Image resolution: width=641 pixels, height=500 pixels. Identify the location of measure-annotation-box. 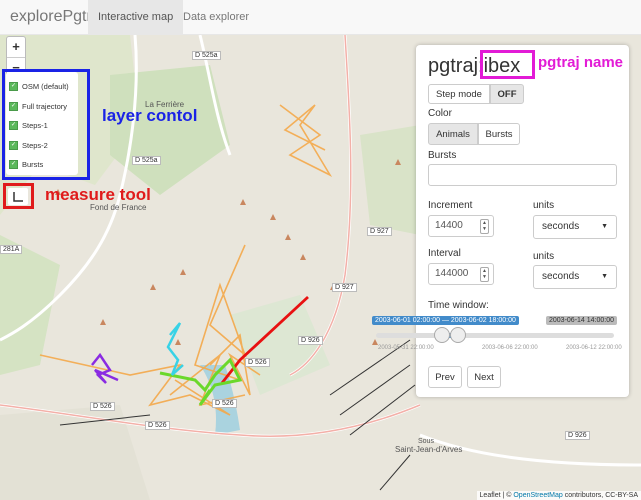
(18, 196).